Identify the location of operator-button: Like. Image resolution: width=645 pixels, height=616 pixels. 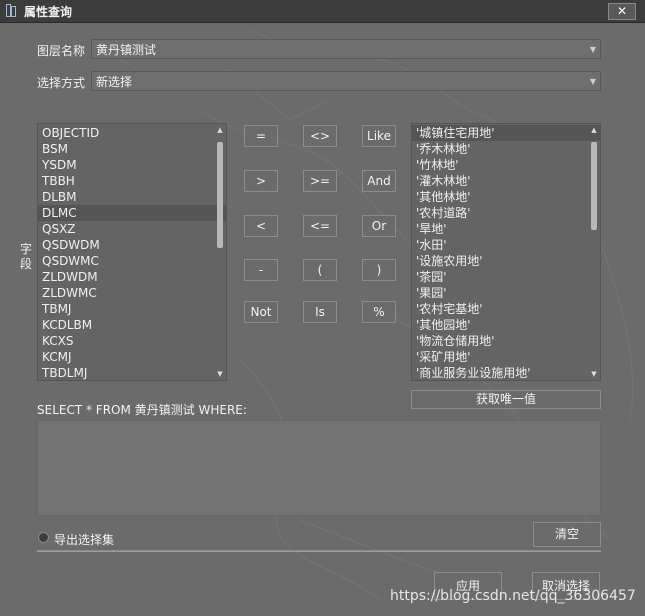
(379, 136).